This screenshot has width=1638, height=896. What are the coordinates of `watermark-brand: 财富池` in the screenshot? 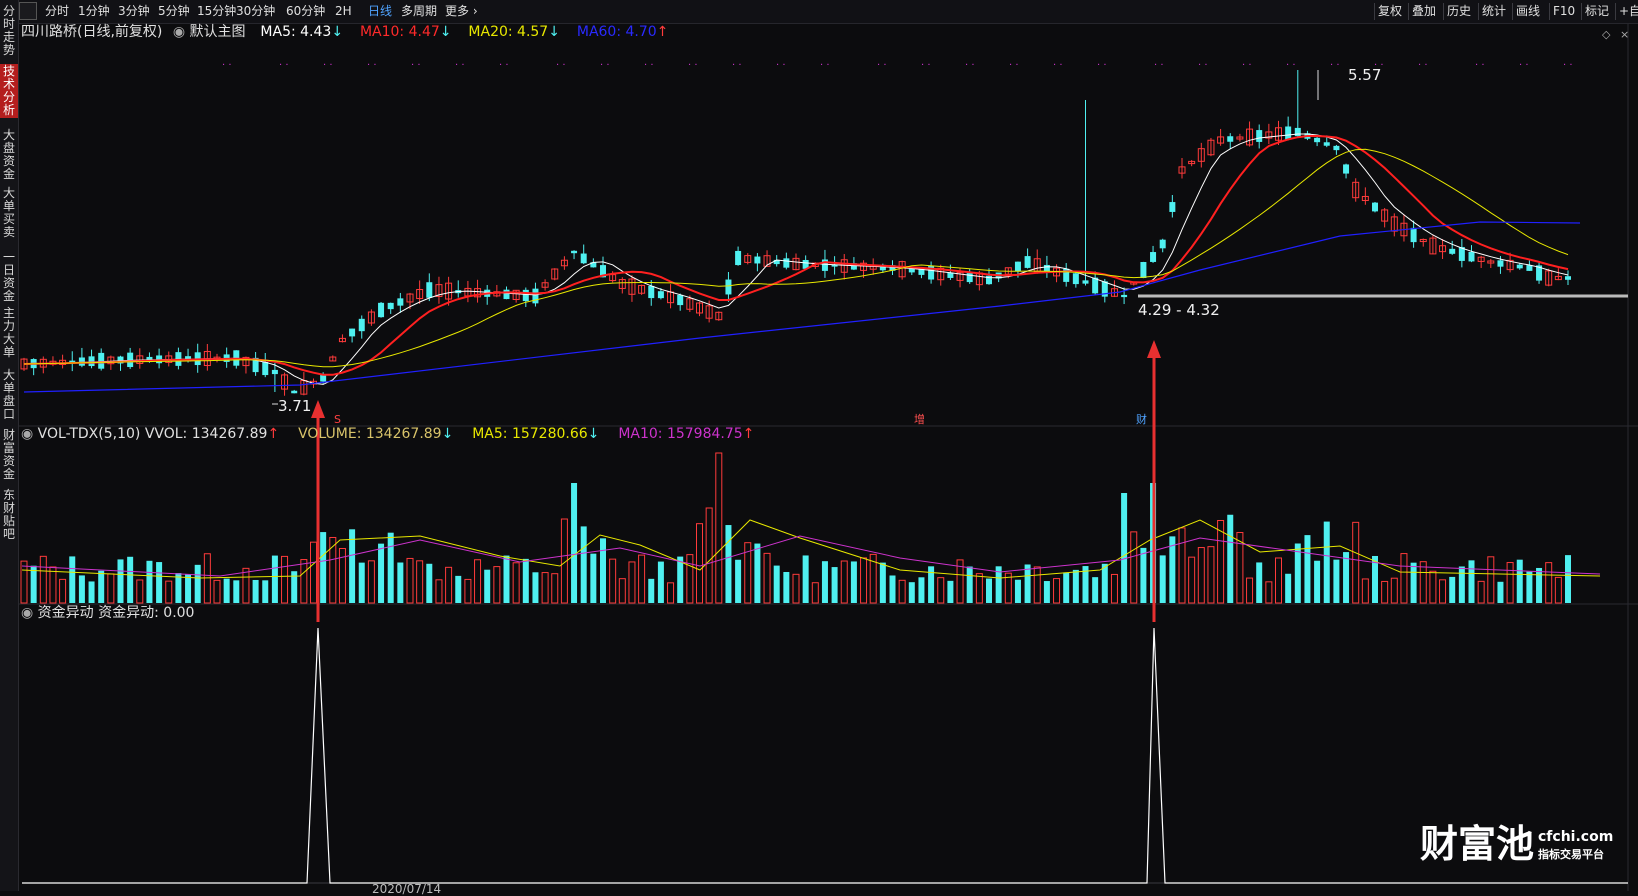 It's located at (1477, 844).